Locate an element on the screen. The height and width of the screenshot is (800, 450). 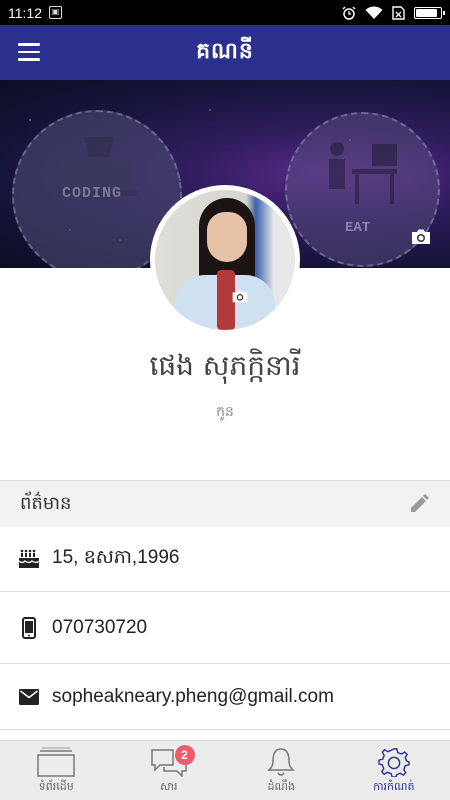
avatar-camera-icon is located at coordinates (240, 296).